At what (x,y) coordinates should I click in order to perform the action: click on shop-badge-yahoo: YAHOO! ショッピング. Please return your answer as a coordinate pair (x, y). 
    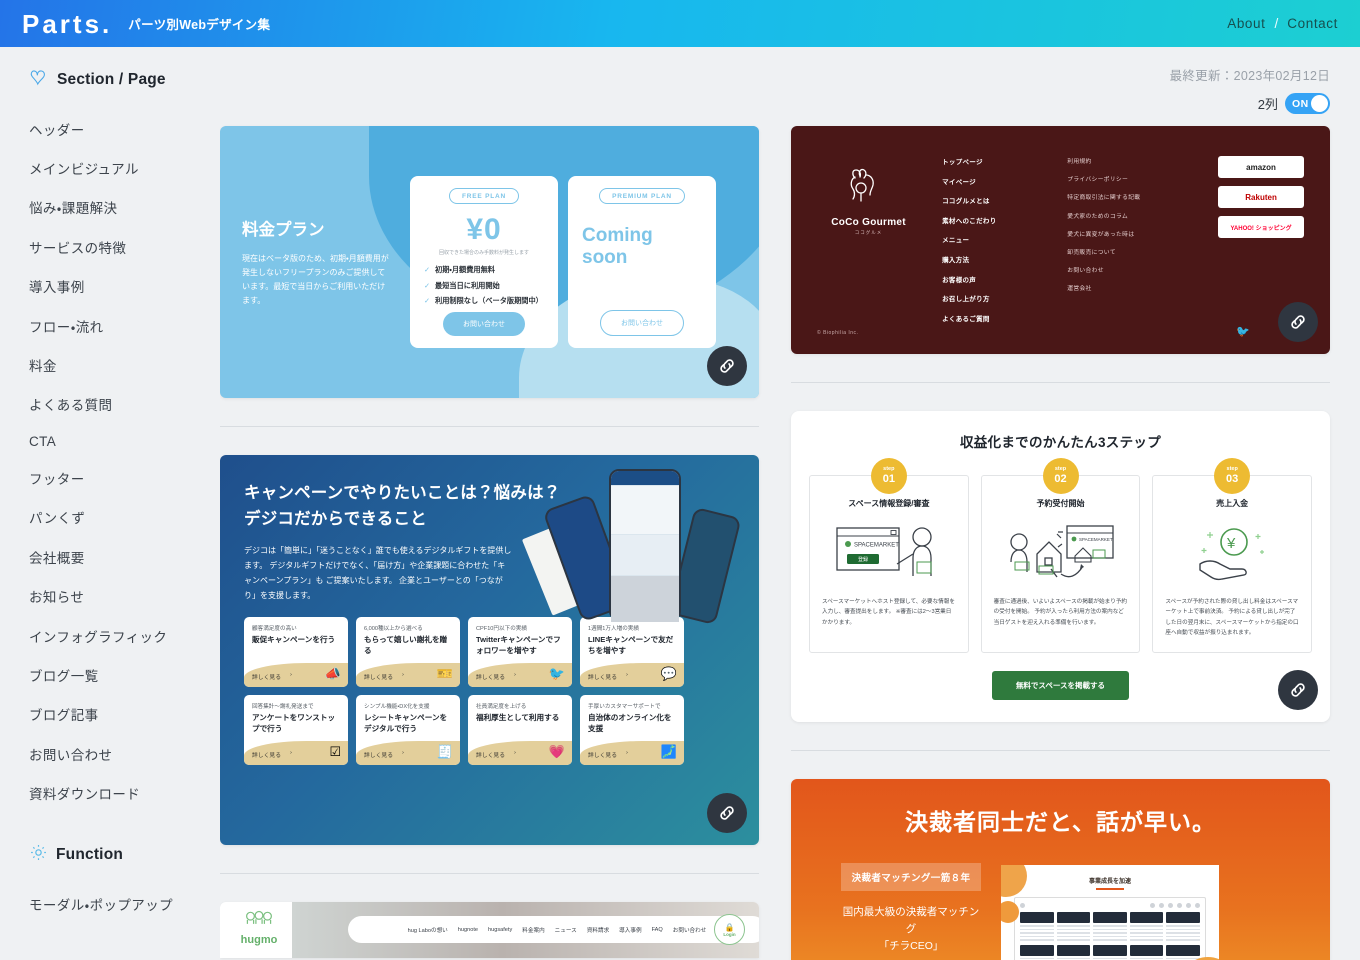
    Looking at the image, I should click on (1261, 227).